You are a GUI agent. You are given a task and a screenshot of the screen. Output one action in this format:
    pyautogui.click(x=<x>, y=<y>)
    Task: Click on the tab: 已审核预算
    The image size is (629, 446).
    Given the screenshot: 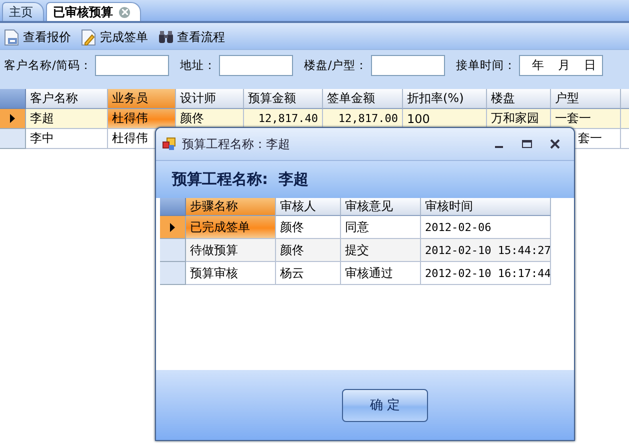 What is the action you would take?
    pyautogui.click(x=93, y=11)
    